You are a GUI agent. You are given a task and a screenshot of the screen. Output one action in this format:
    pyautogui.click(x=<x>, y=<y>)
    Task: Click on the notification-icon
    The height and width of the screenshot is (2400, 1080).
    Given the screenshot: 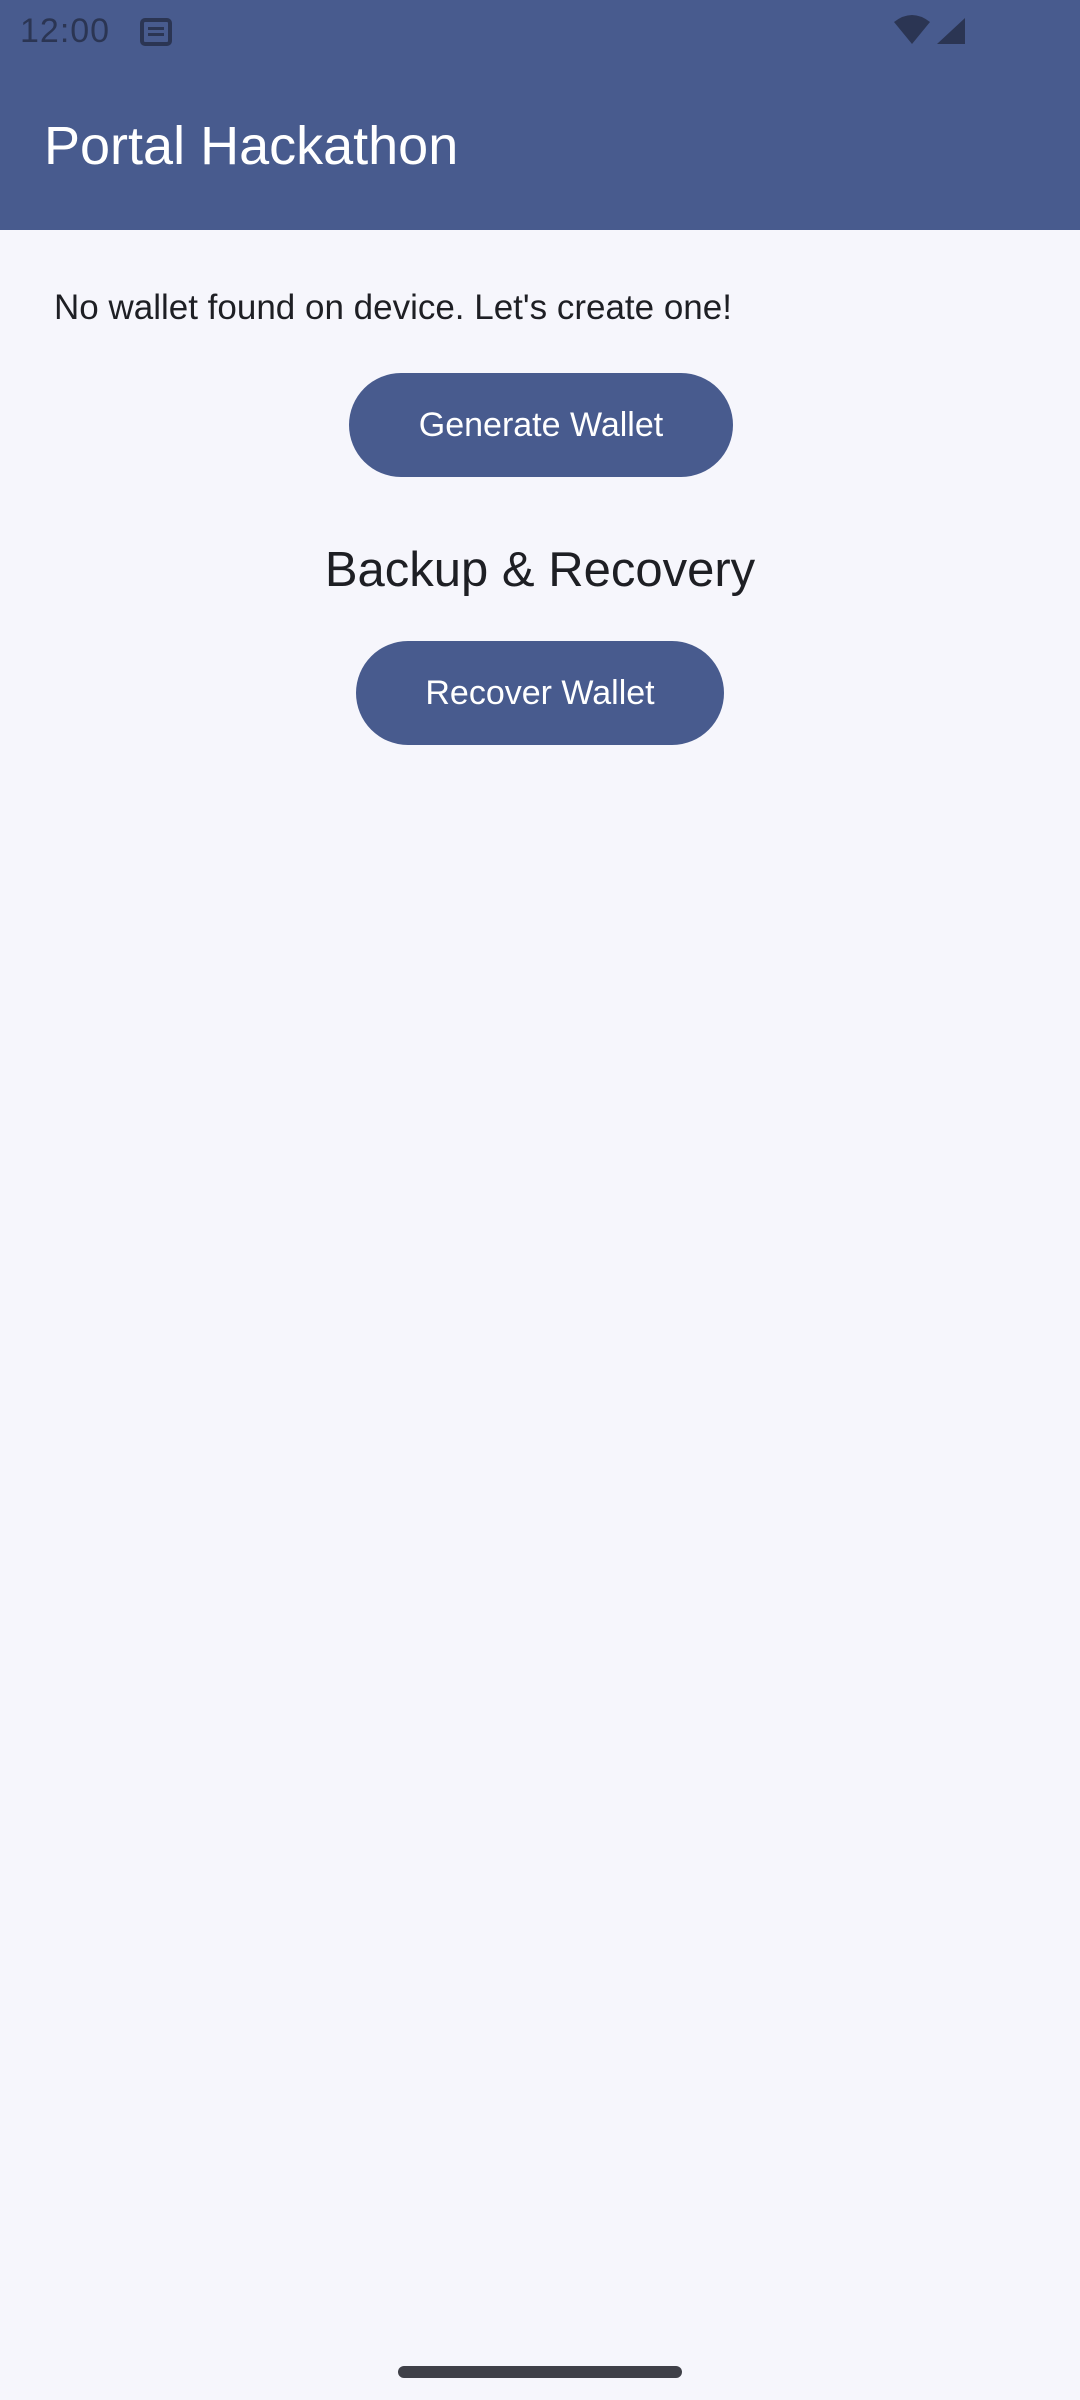 What is the action you would take?
    pyautogui.click(x=156, y=32)
    